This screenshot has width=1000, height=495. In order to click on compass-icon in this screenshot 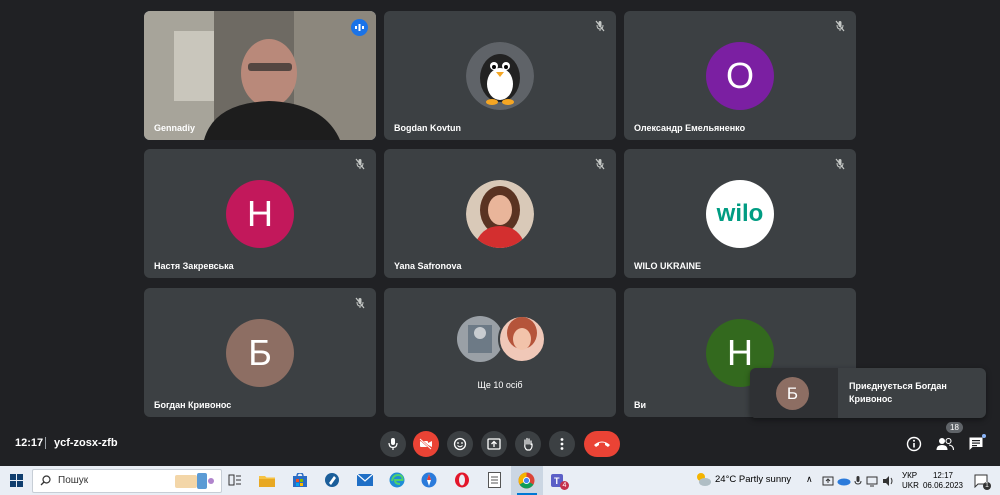, I will do `click(429, 480)`.